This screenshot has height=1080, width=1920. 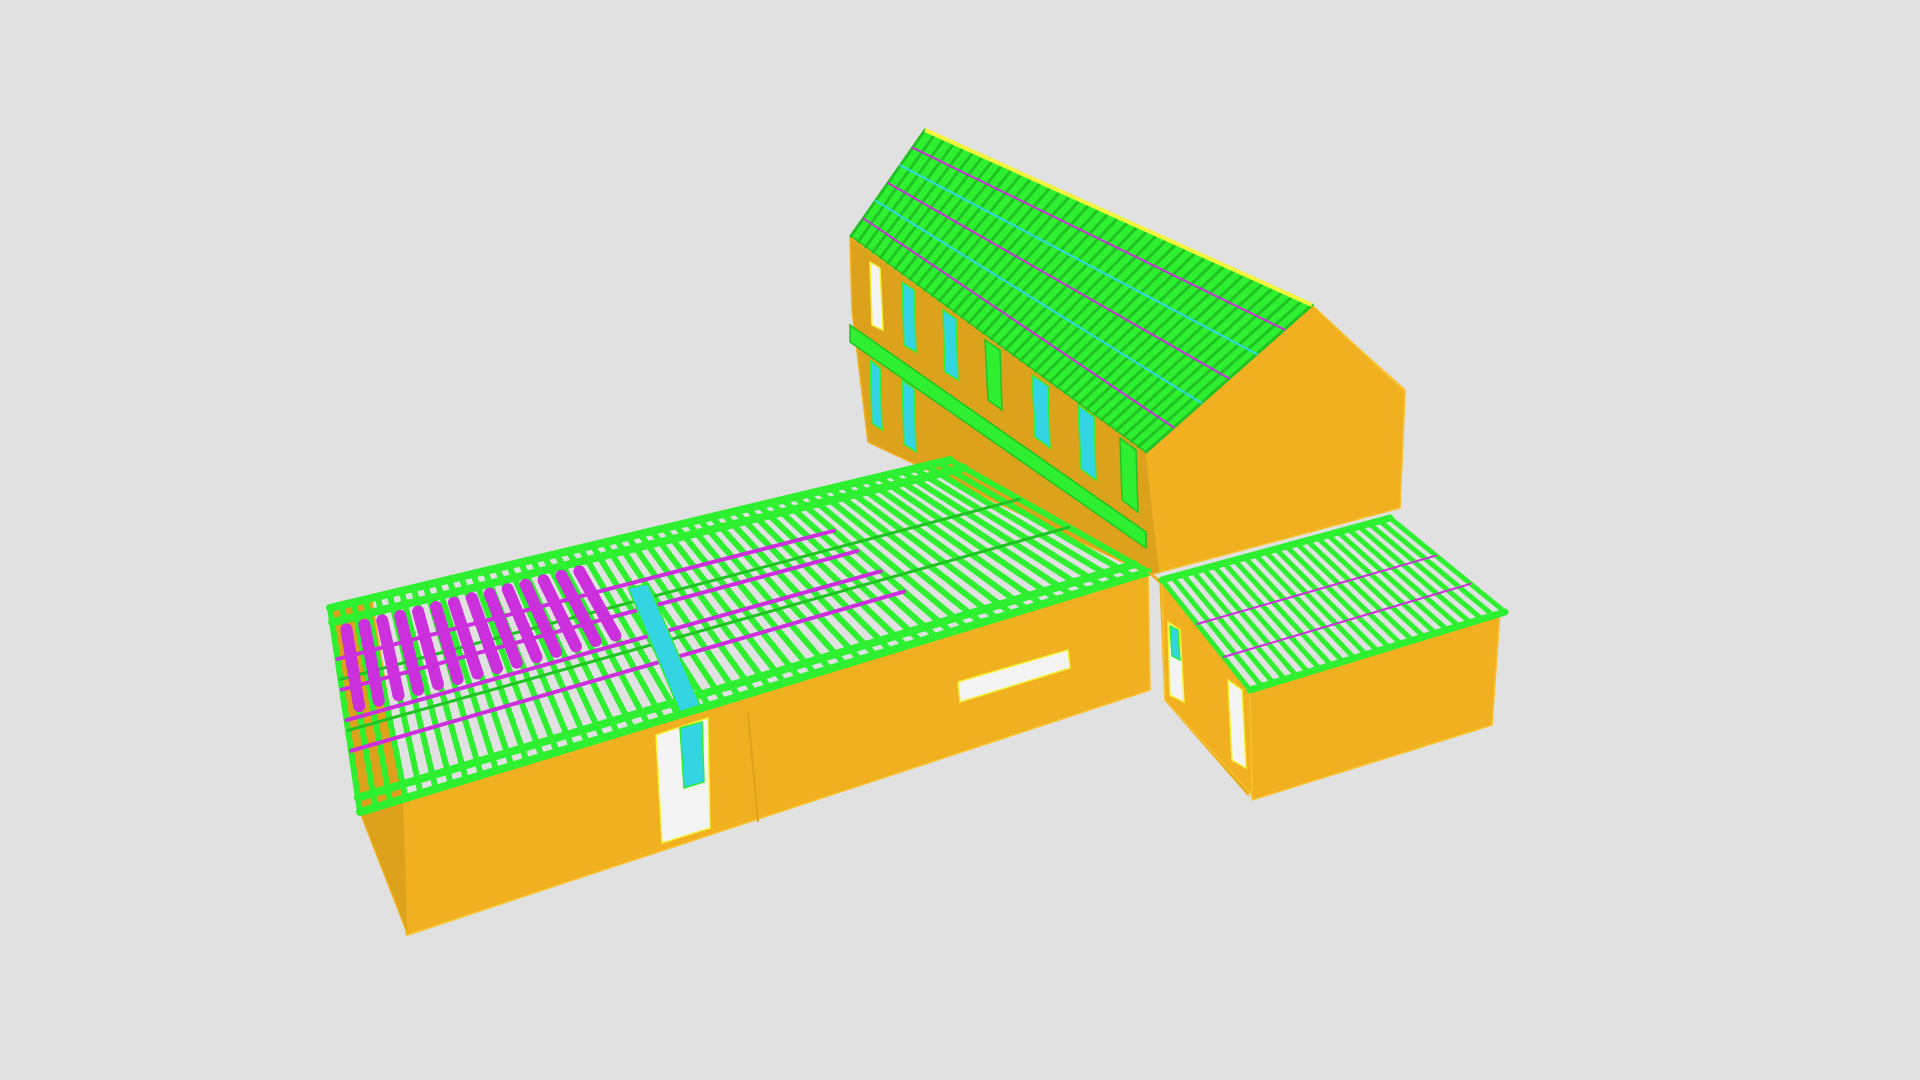 I want to click on annex-door-glass, so click(x=1175, y=643).